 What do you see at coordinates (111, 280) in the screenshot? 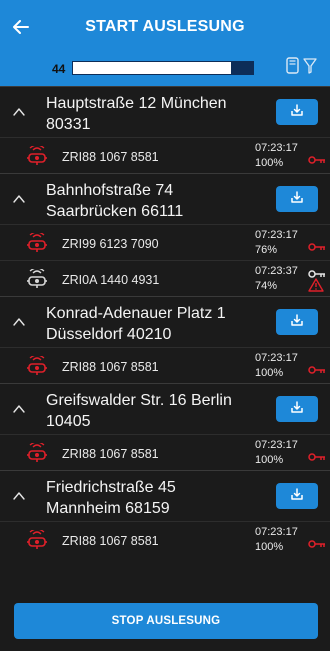
I see `meter-id: ZRI0A 1440 4931` at bounding box center [111, 280].